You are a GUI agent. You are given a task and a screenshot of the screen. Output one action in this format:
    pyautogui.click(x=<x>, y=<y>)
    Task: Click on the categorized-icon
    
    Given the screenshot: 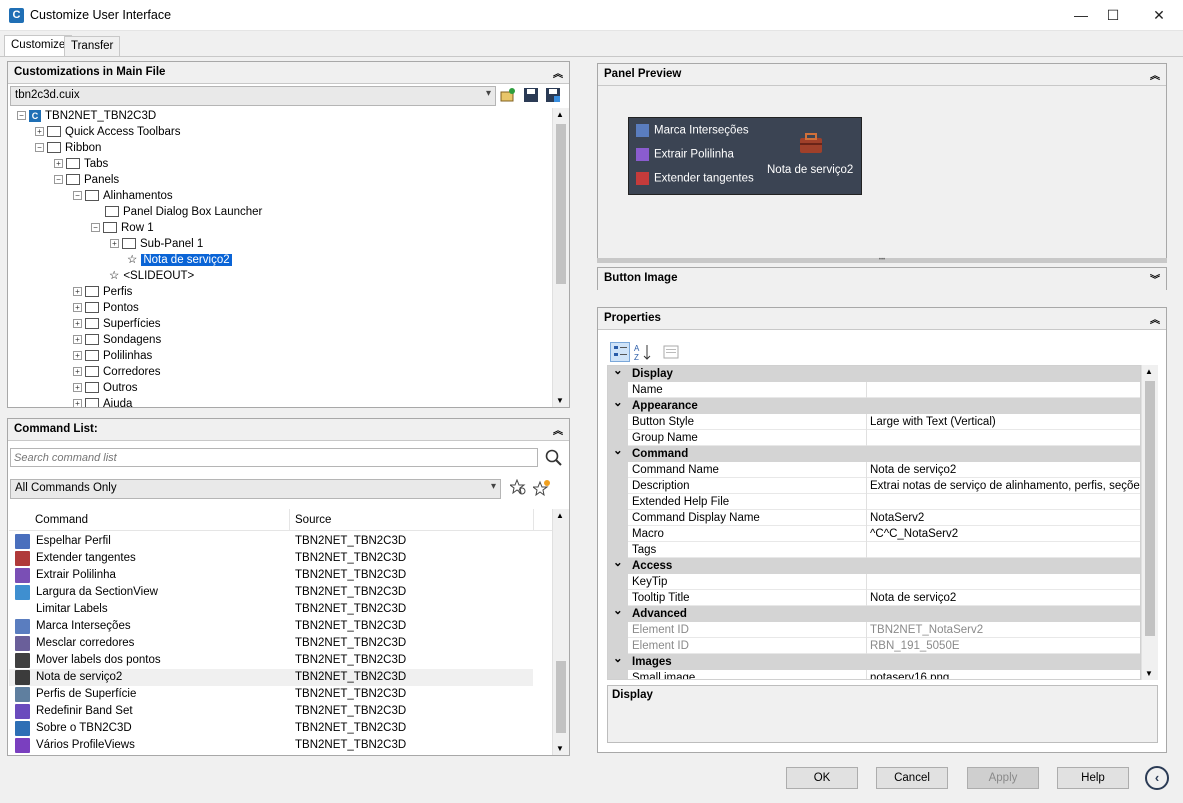 What is the action you would take?
    pyautogui.click(x=620, y=352)
    